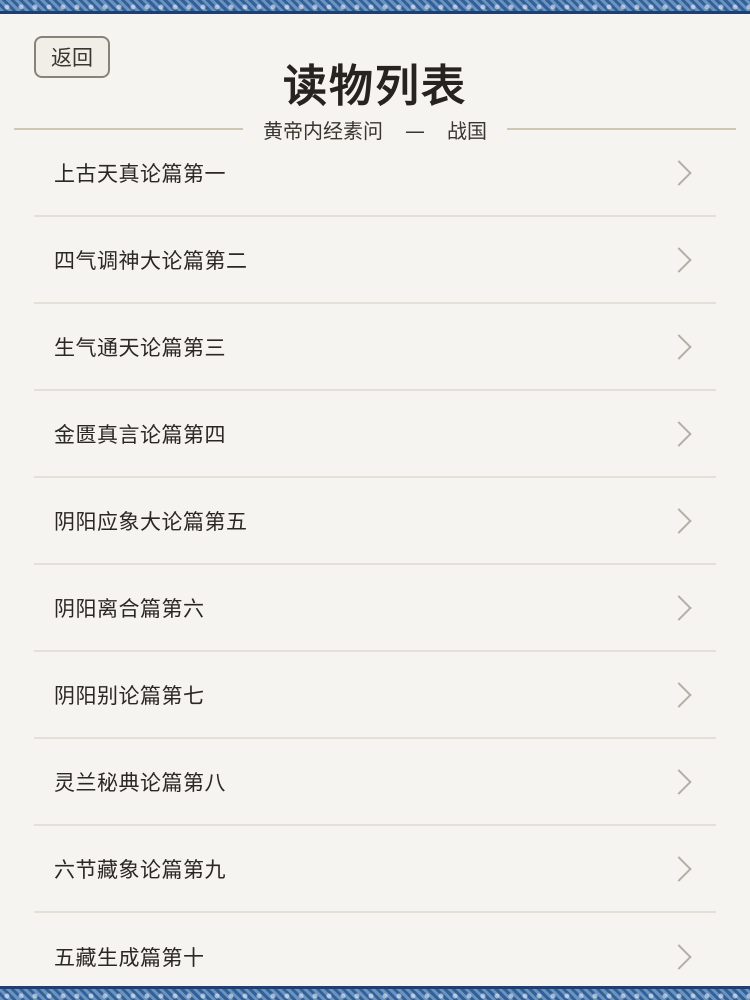 The width and height of the screenshot is (750, 1000). What do you see at coordinates (375, 993) in the screenshot?
I see `decorative-bottom-border` at bounding box center [375, 993].